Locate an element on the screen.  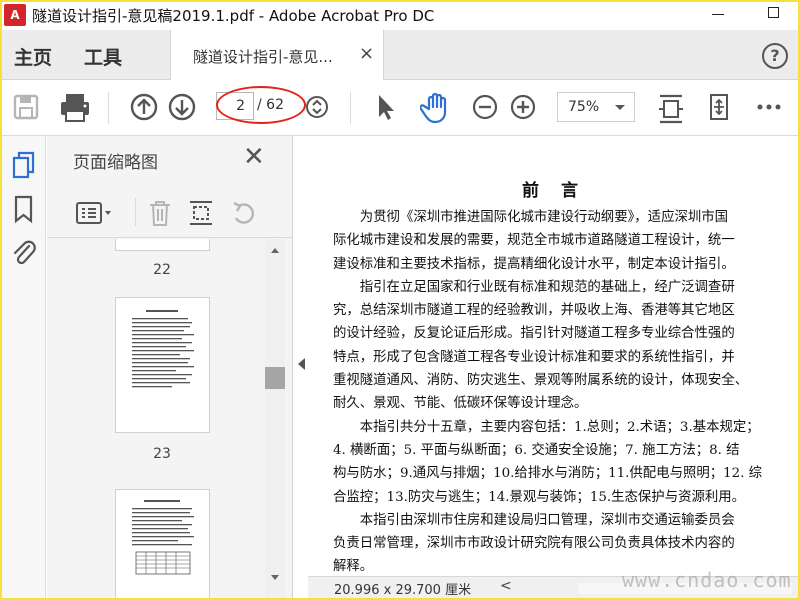
maximize-button is located at coordinates (773, 12).